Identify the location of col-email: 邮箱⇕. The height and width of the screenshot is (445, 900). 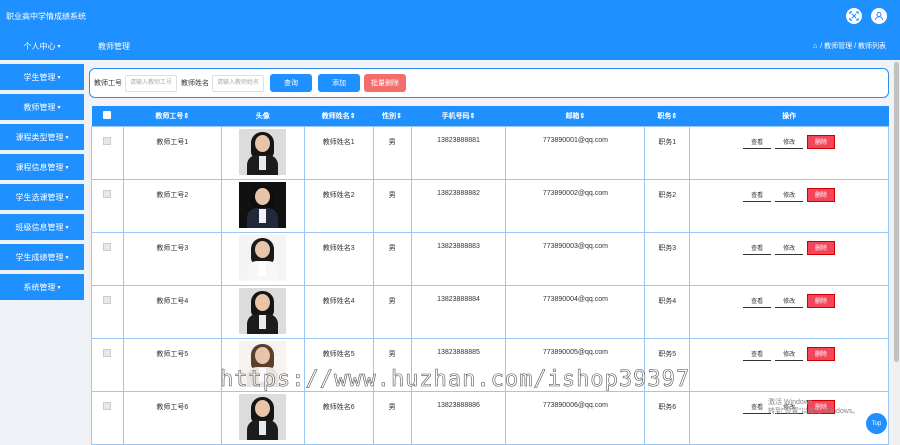
(575, 116).